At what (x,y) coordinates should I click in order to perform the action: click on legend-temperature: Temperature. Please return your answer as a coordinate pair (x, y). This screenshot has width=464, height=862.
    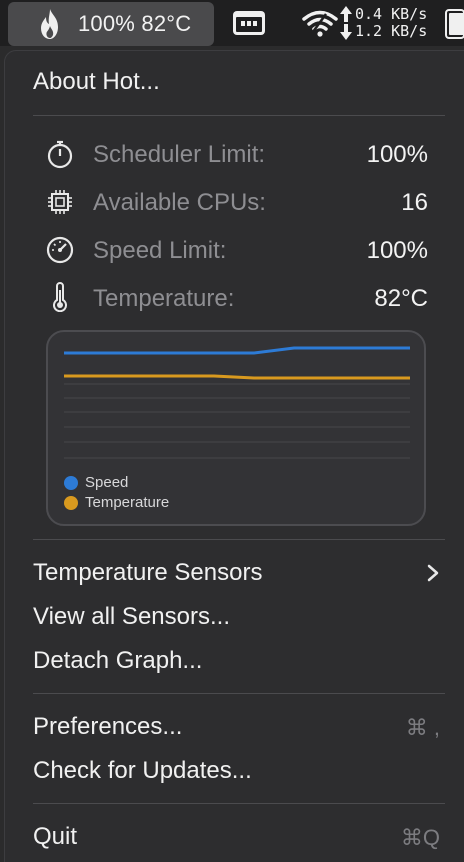
    Looking at the image, I should click on (116, 502).